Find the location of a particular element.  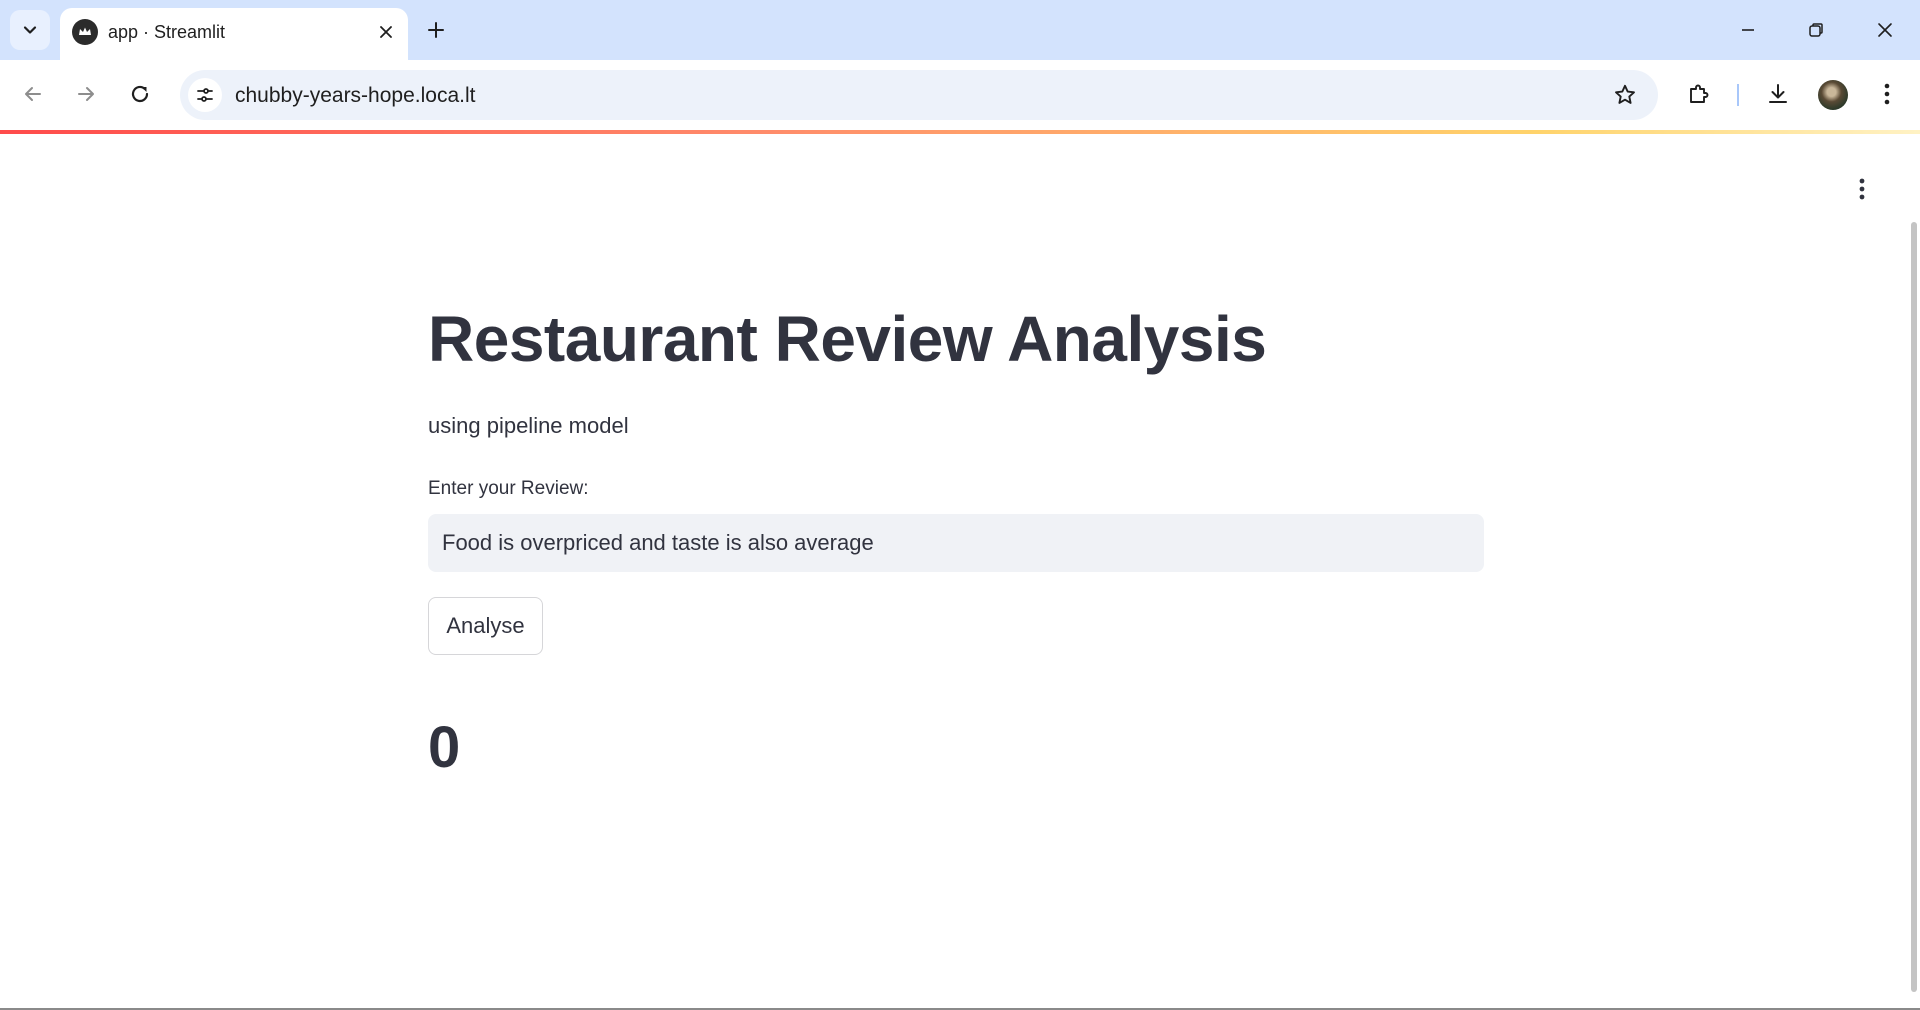

analyse-button: Analyse is located at coordinates (485, 626).